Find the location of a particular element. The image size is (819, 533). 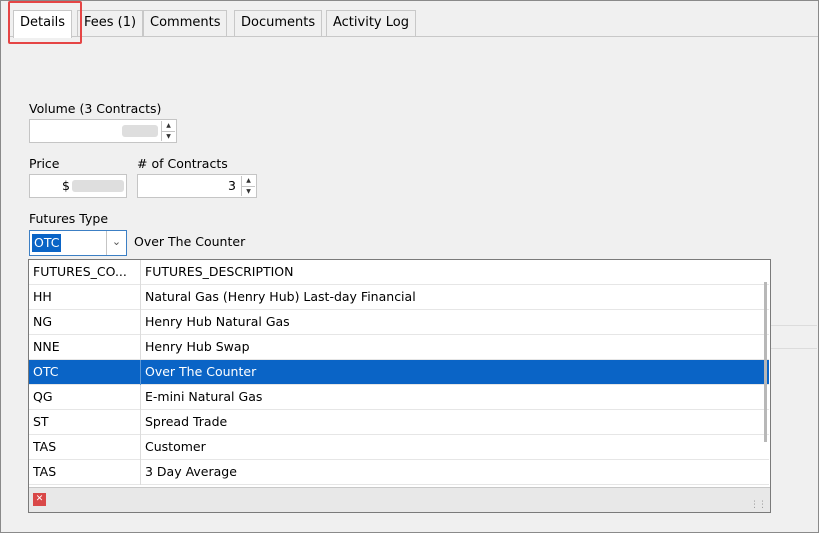

active-tab-highlight is located at coordinates (45, 22).